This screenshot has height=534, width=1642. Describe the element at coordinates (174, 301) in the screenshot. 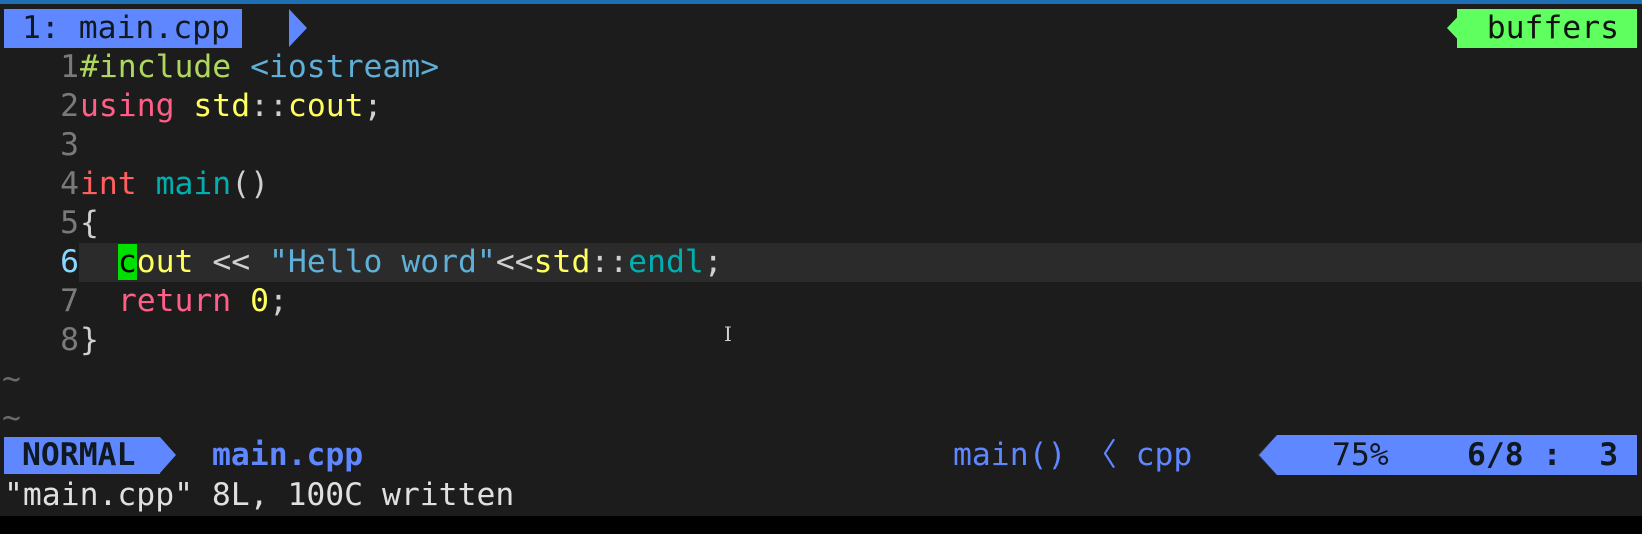

I see `code-token: return` at that location.